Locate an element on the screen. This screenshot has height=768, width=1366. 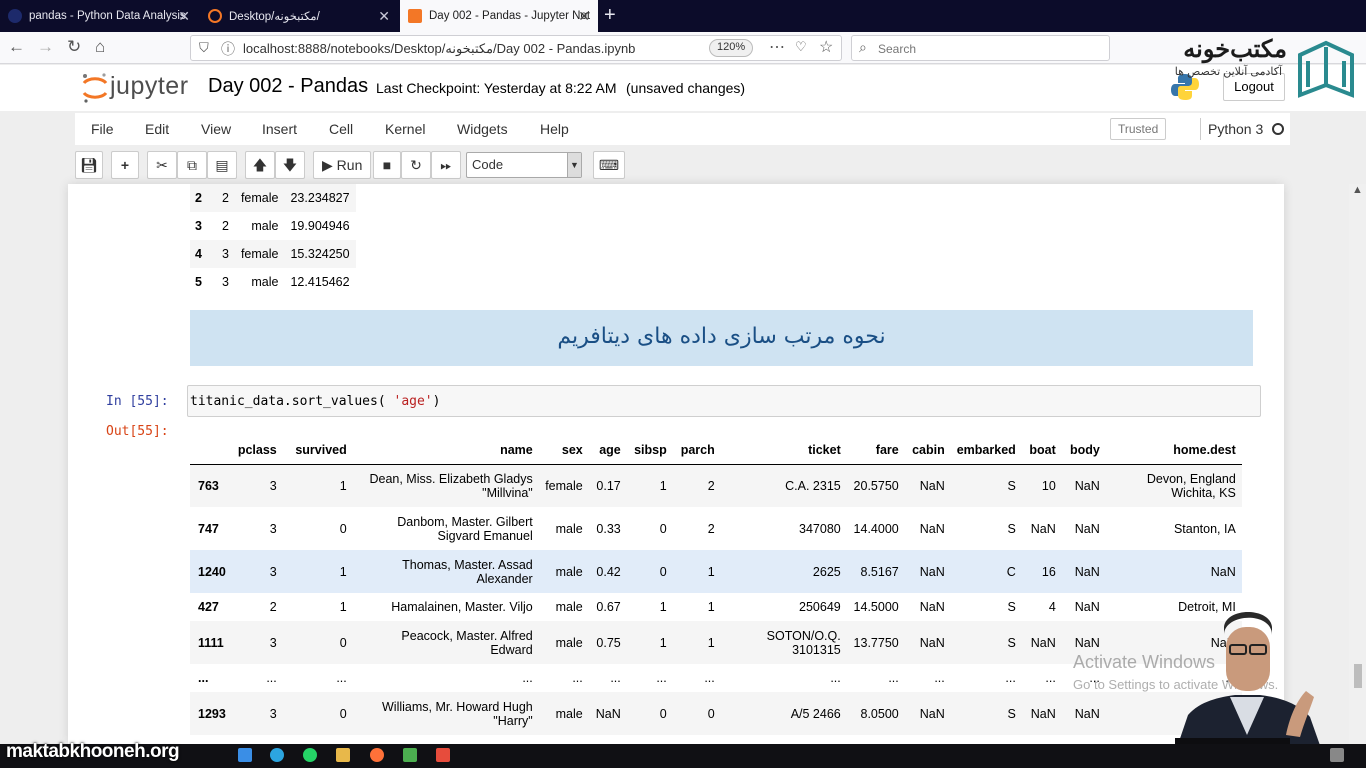
menu-edit: Edit is located at coordinates (157, 129).